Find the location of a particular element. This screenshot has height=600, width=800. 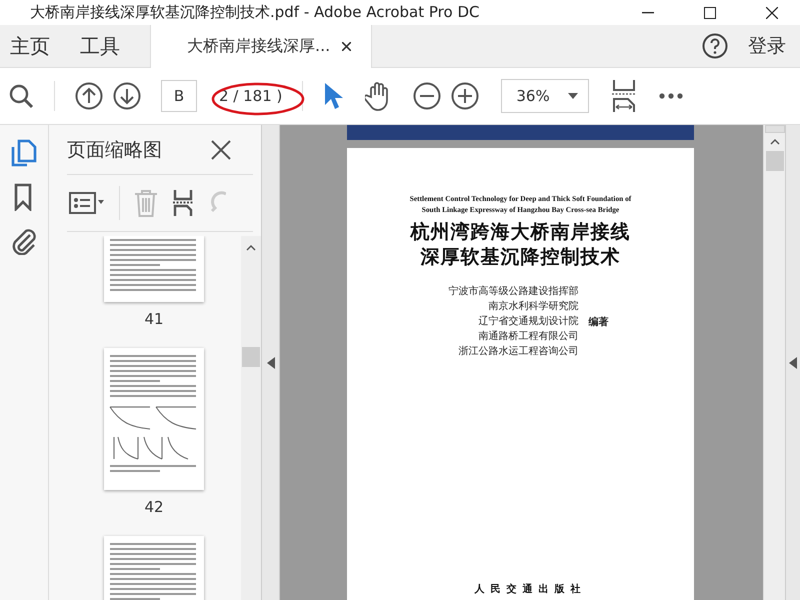

author-name: 宁波市高等级公路建设指挥部 is located at coordinates (513, 291).